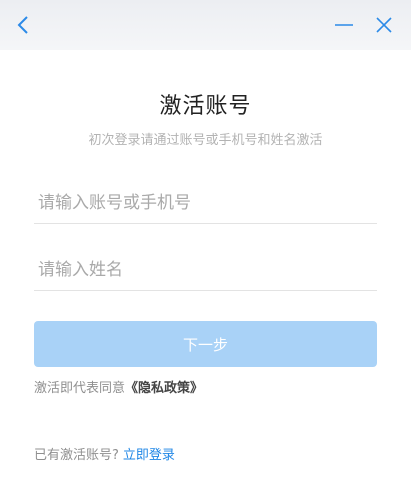 The height and width of the screenshot is (500, 411). Describe the element at coordinates (205, 344) in the screenshot. I see `next-step-button: 下一步` at that location.